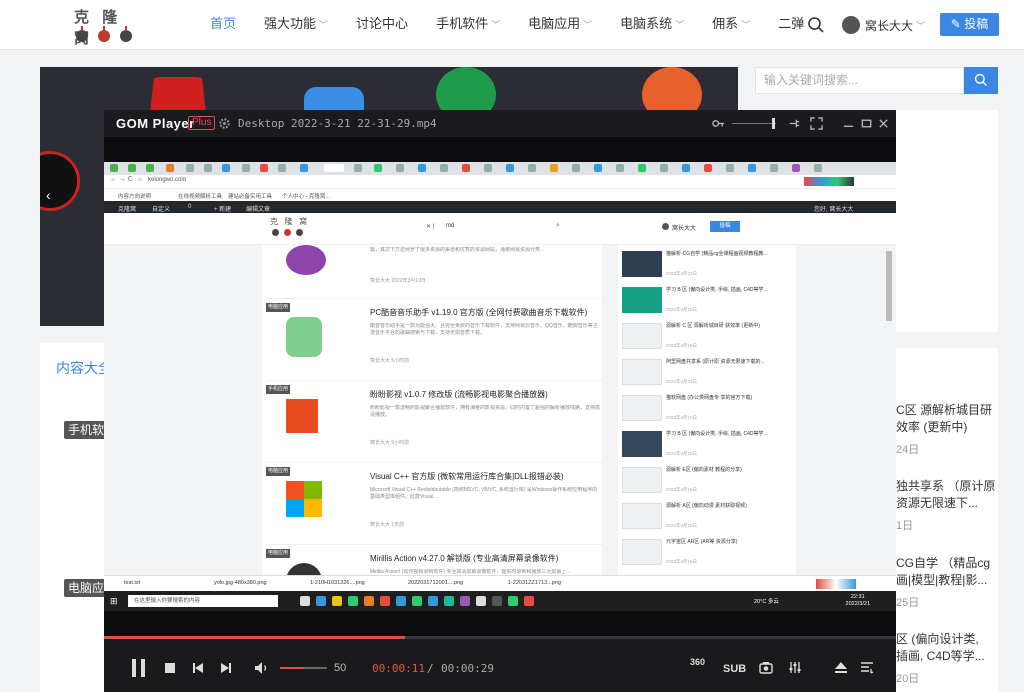  Describe the element at coordinates (398, 668) in the screenshot. I see `current-time: 00:00:11` at that location.